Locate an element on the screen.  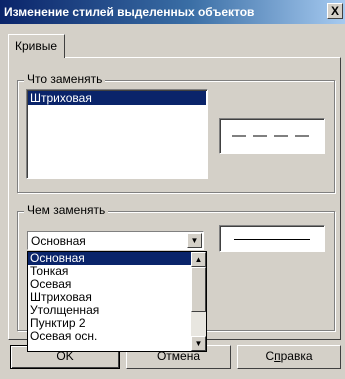
dropdown-option: Тонкая is located at coordinates (110, 271).